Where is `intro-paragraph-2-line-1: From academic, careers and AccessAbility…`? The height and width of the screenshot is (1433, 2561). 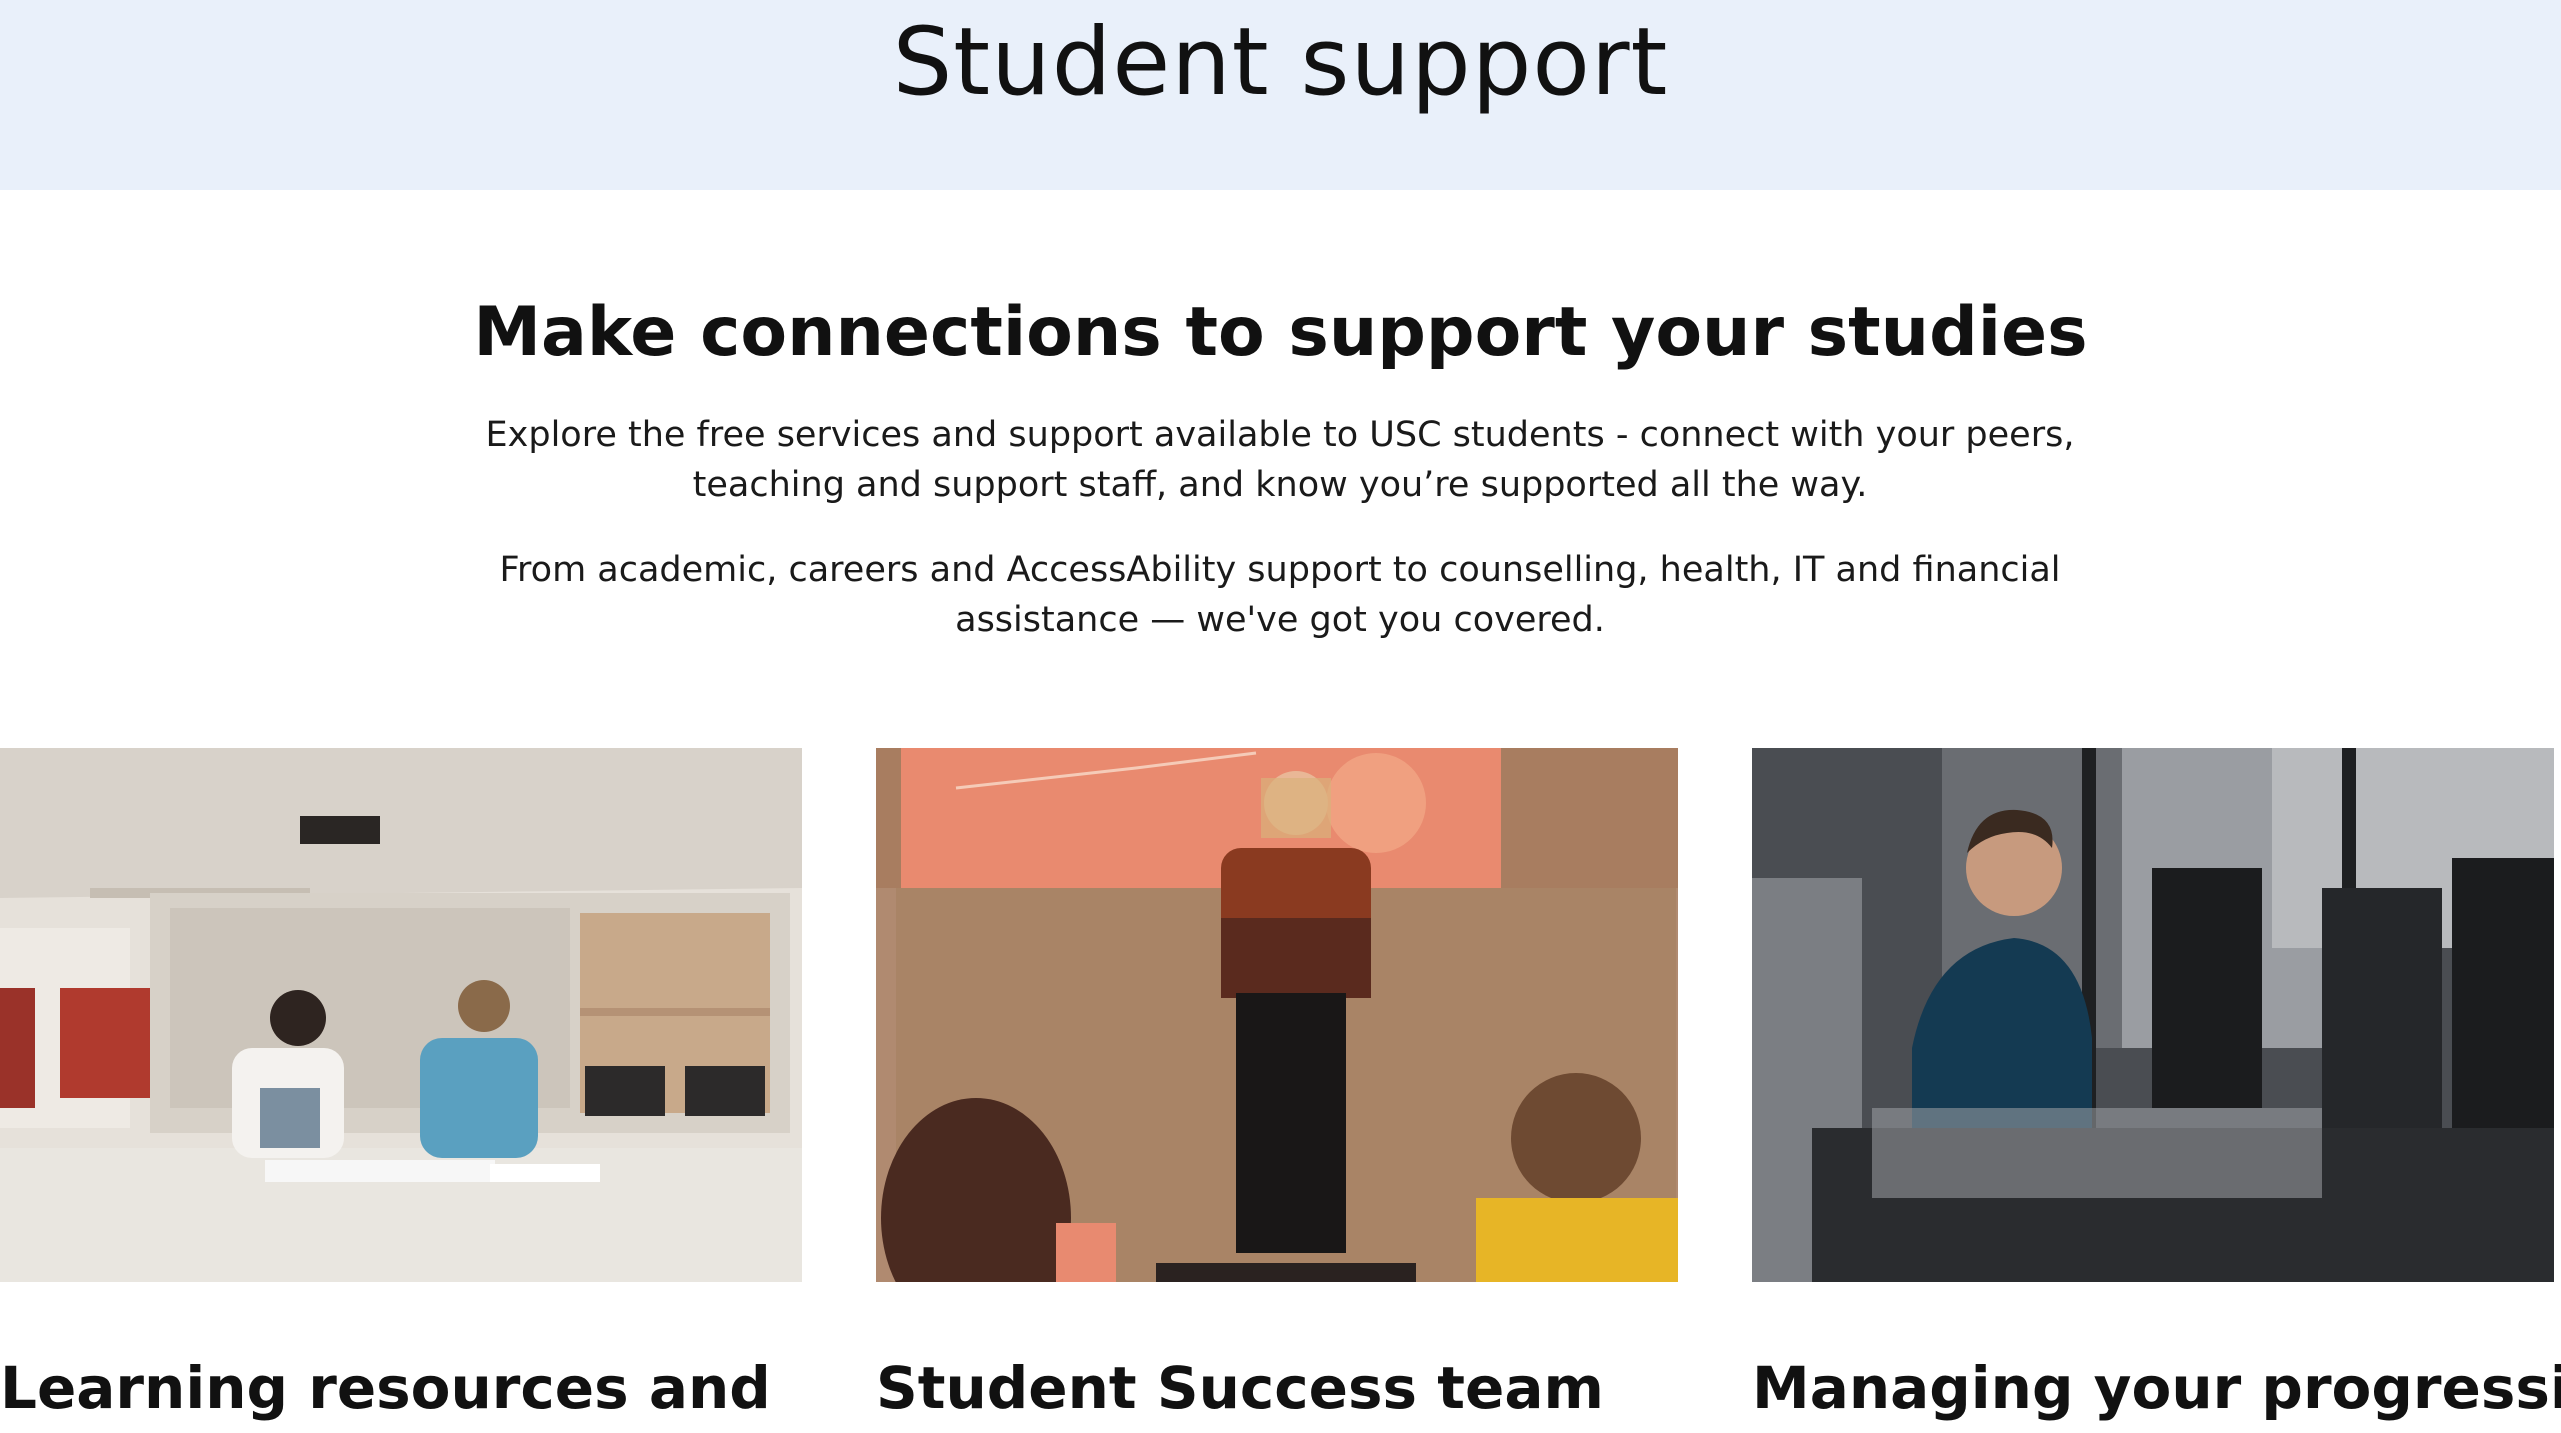
intro-paragraph-2-line-1: From academic, careers and AccessAbility… is located at coordinates (1280, 570).